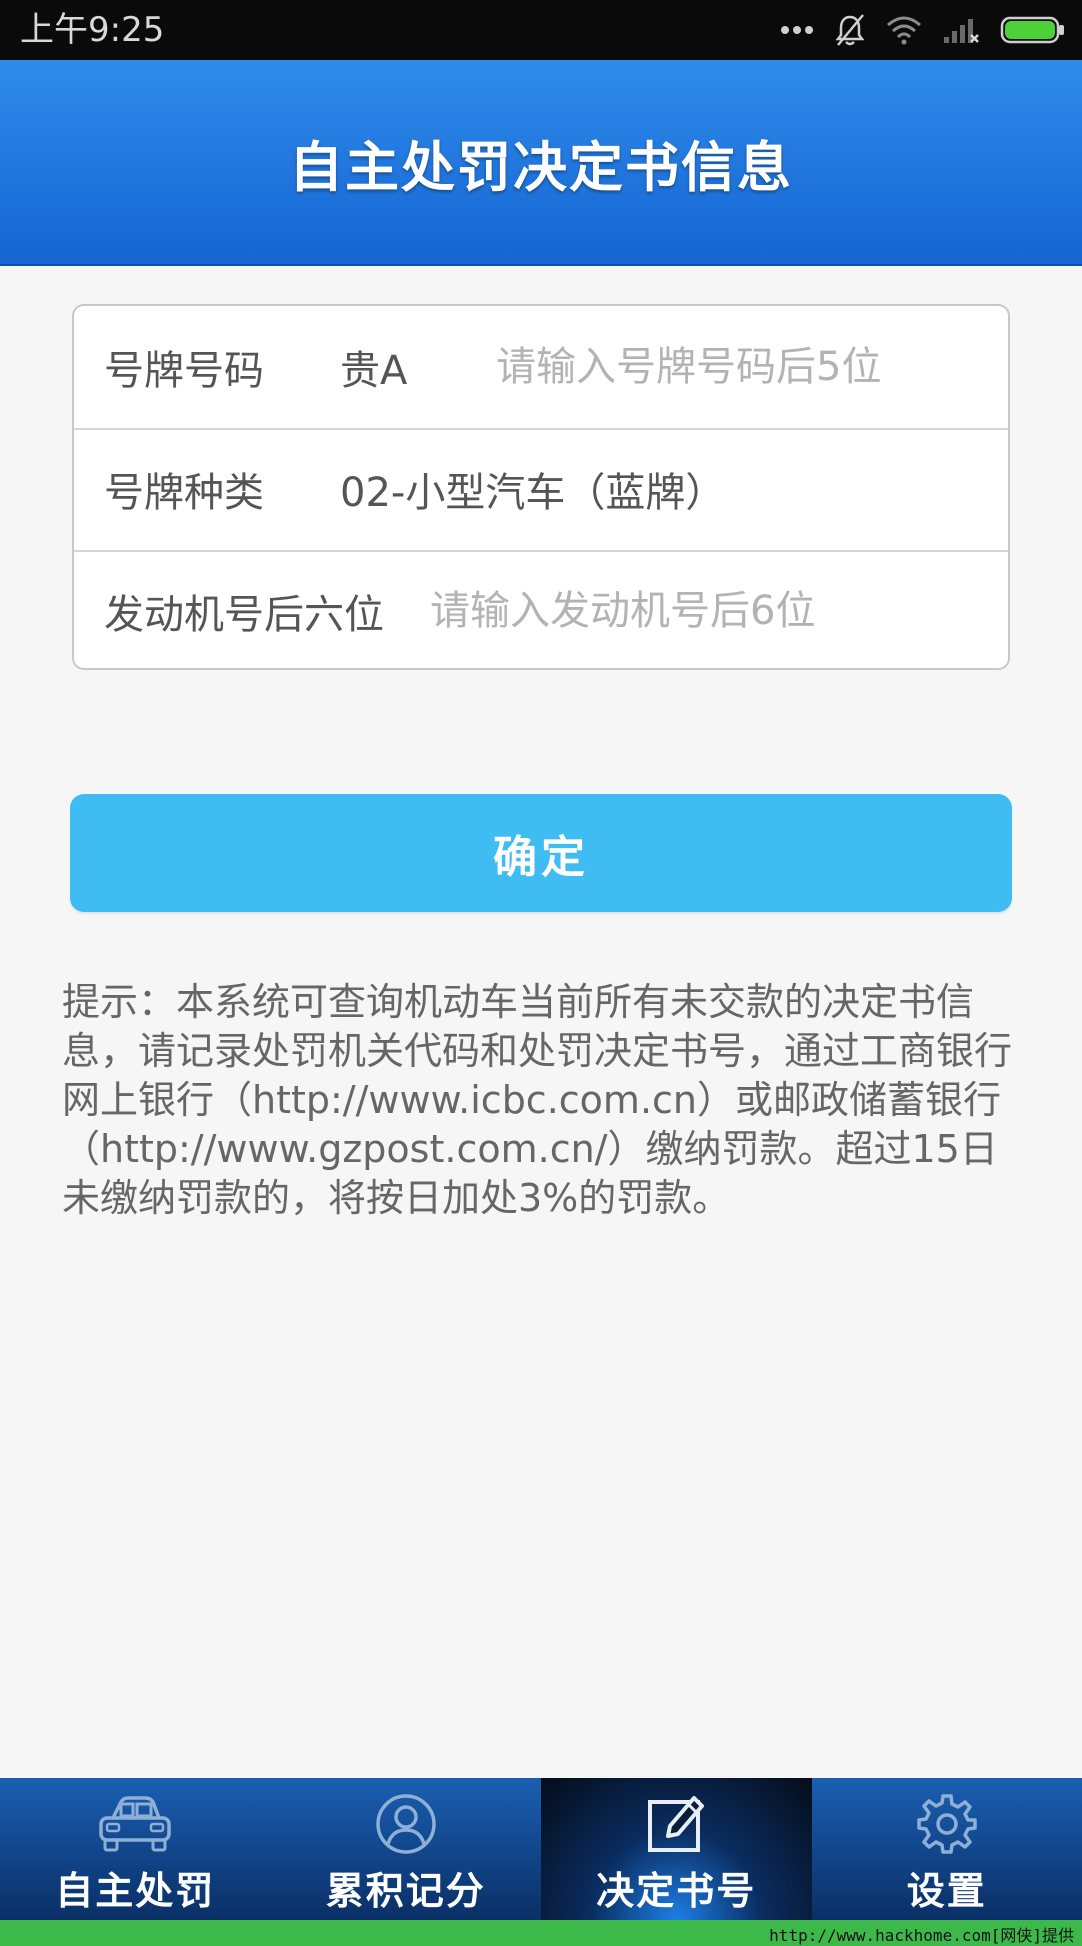  I want to click on nav-label: 决定书号, so click(676, 1891).